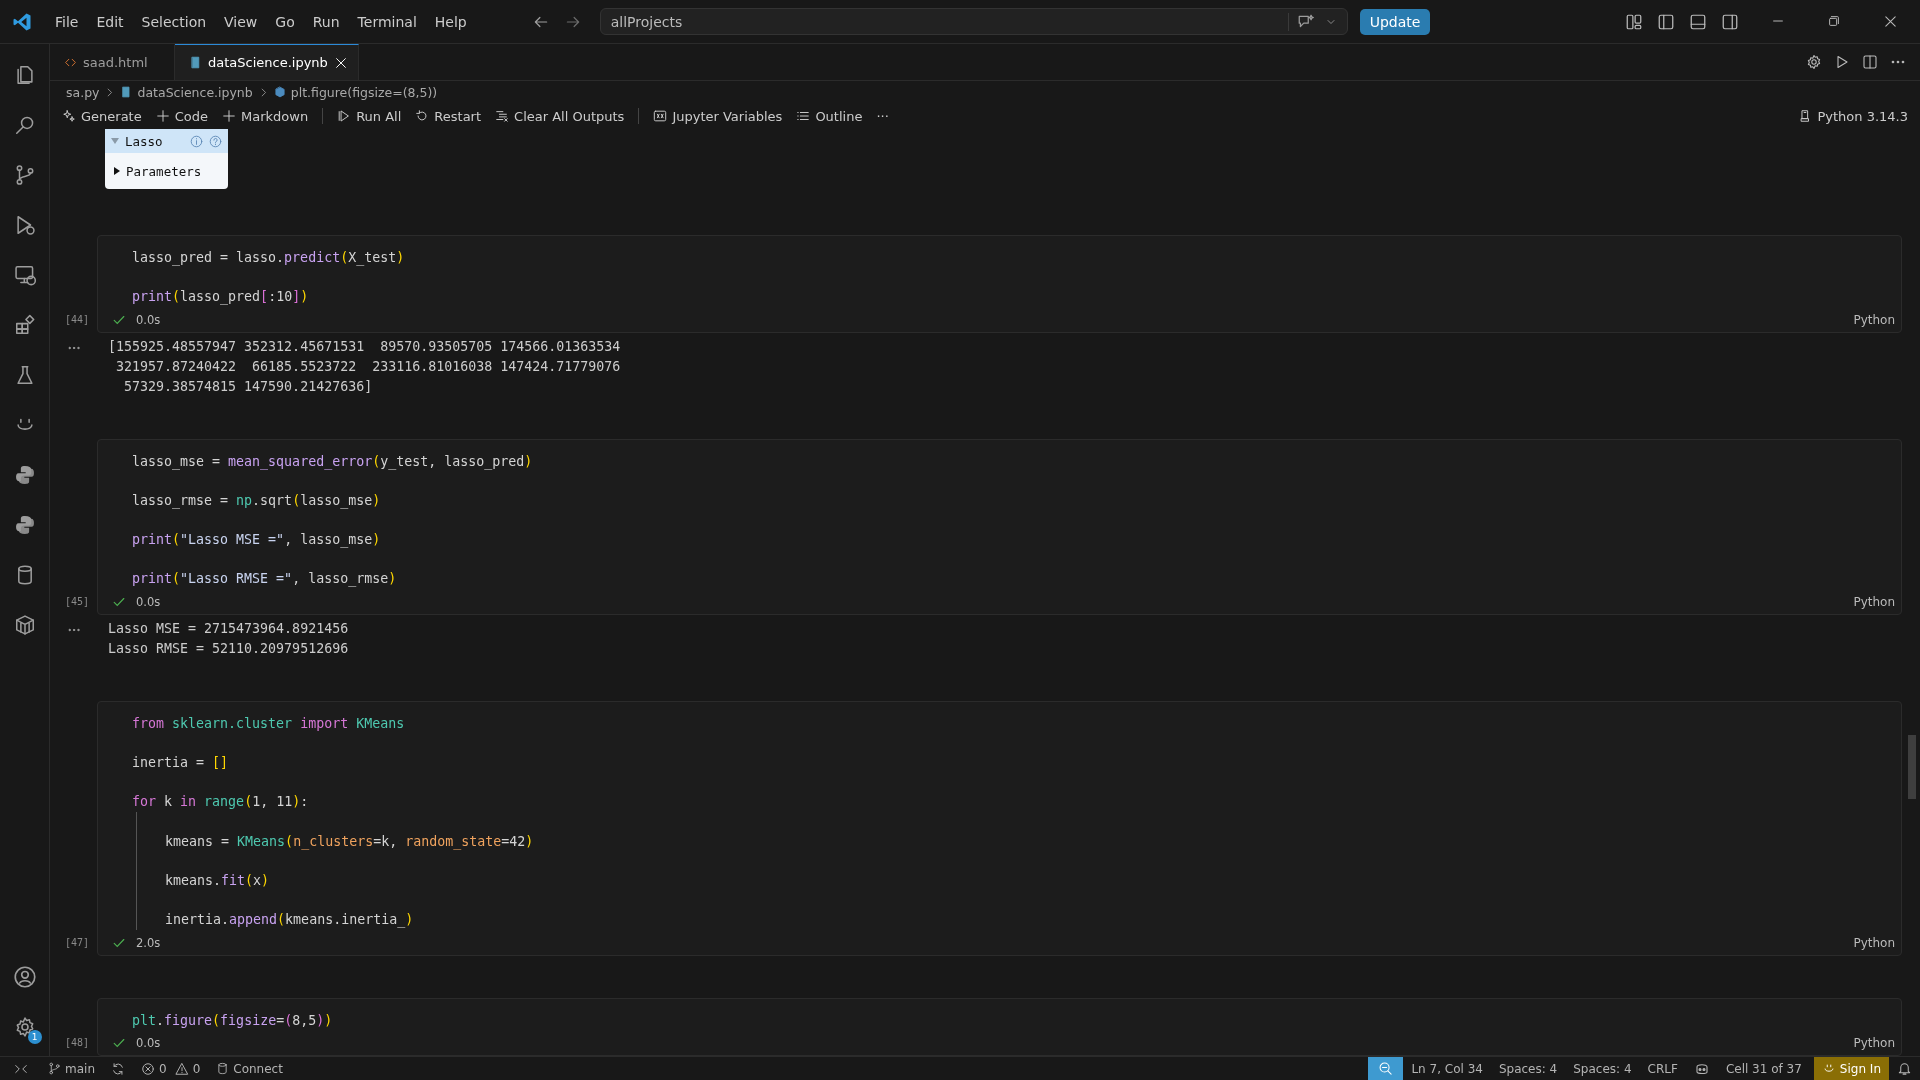  Describe the element at coordinates (1386, 1068) in the screenshot. I see `zoom-out-icon` at that location.